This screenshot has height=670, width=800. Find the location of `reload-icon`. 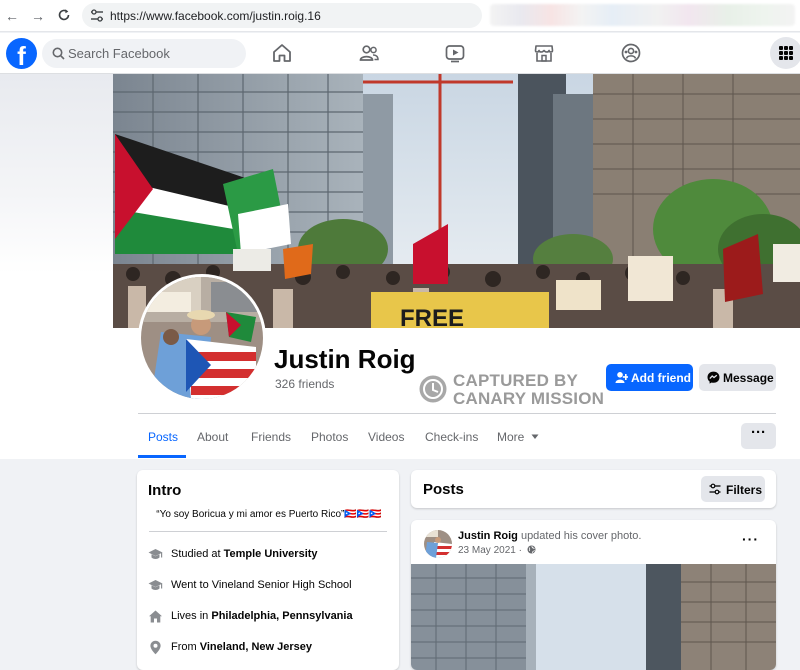

reload-icon is located at coordinates (64, 16).